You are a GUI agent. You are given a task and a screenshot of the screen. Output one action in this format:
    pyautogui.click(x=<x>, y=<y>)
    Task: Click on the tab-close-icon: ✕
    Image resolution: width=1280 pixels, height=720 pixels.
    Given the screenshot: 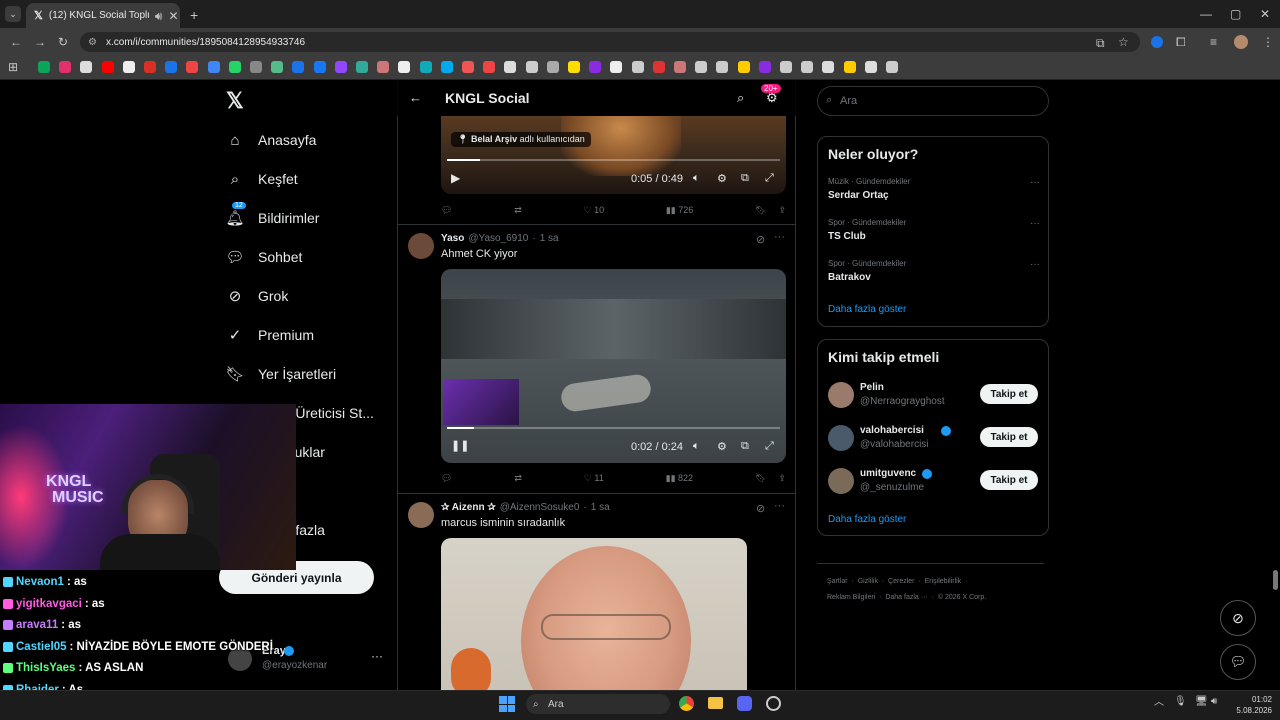 What is the action you would take?
    pyautogui.click(x=173, y=16)
    